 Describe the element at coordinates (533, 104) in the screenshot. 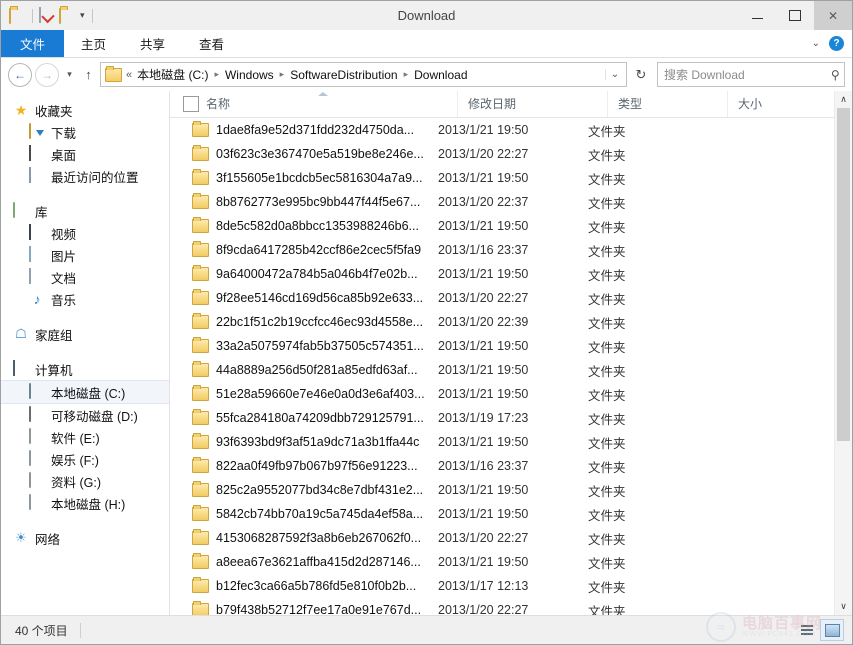

I see `column-header-date: 修改日期` at that location.